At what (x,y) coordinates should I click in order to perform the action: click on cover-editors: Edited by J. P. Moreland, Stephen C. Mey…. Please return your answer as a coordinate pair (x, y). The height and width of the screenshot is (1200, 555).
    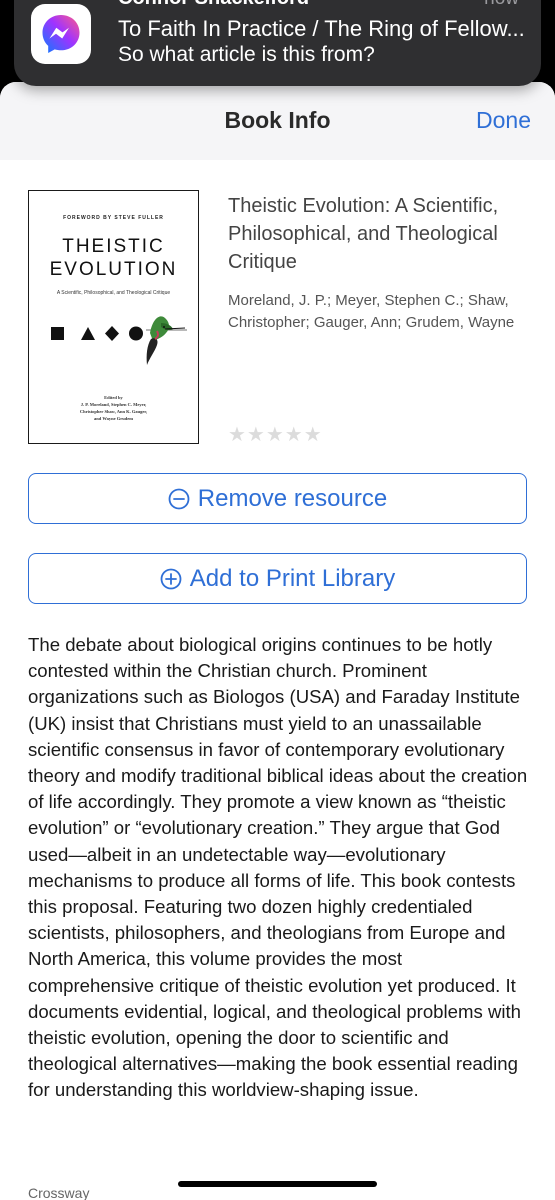
    Looking at the image, I should click on (113, 408).